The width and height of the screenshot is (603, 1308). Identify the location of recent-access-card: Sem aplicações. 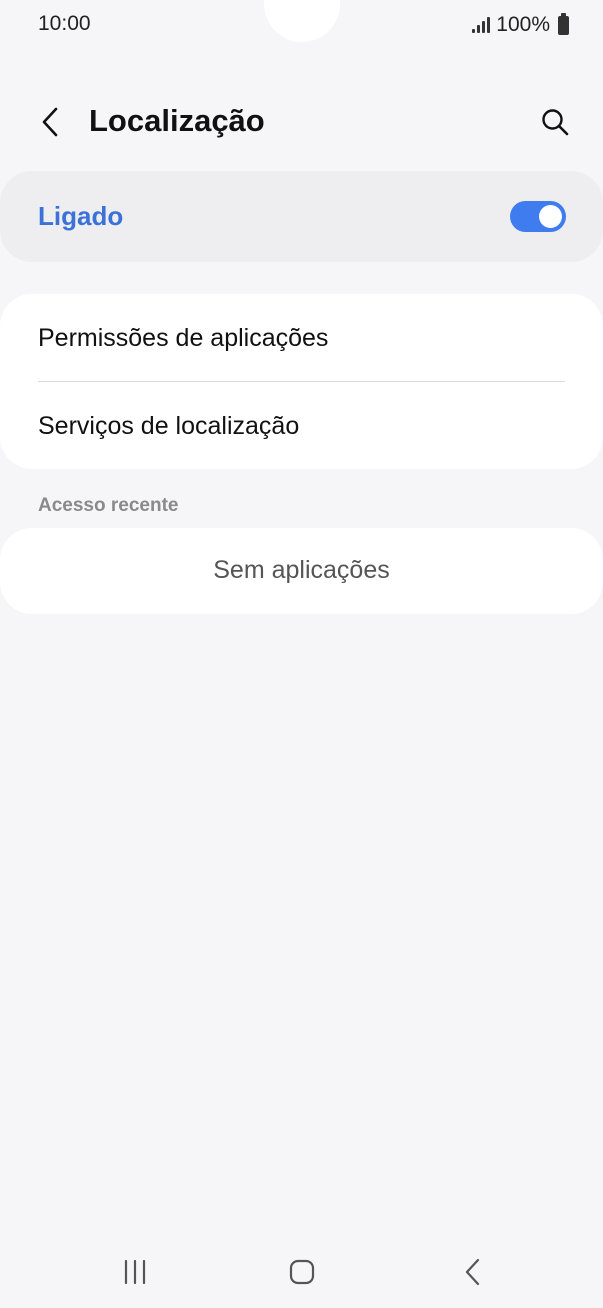
(301, 571).